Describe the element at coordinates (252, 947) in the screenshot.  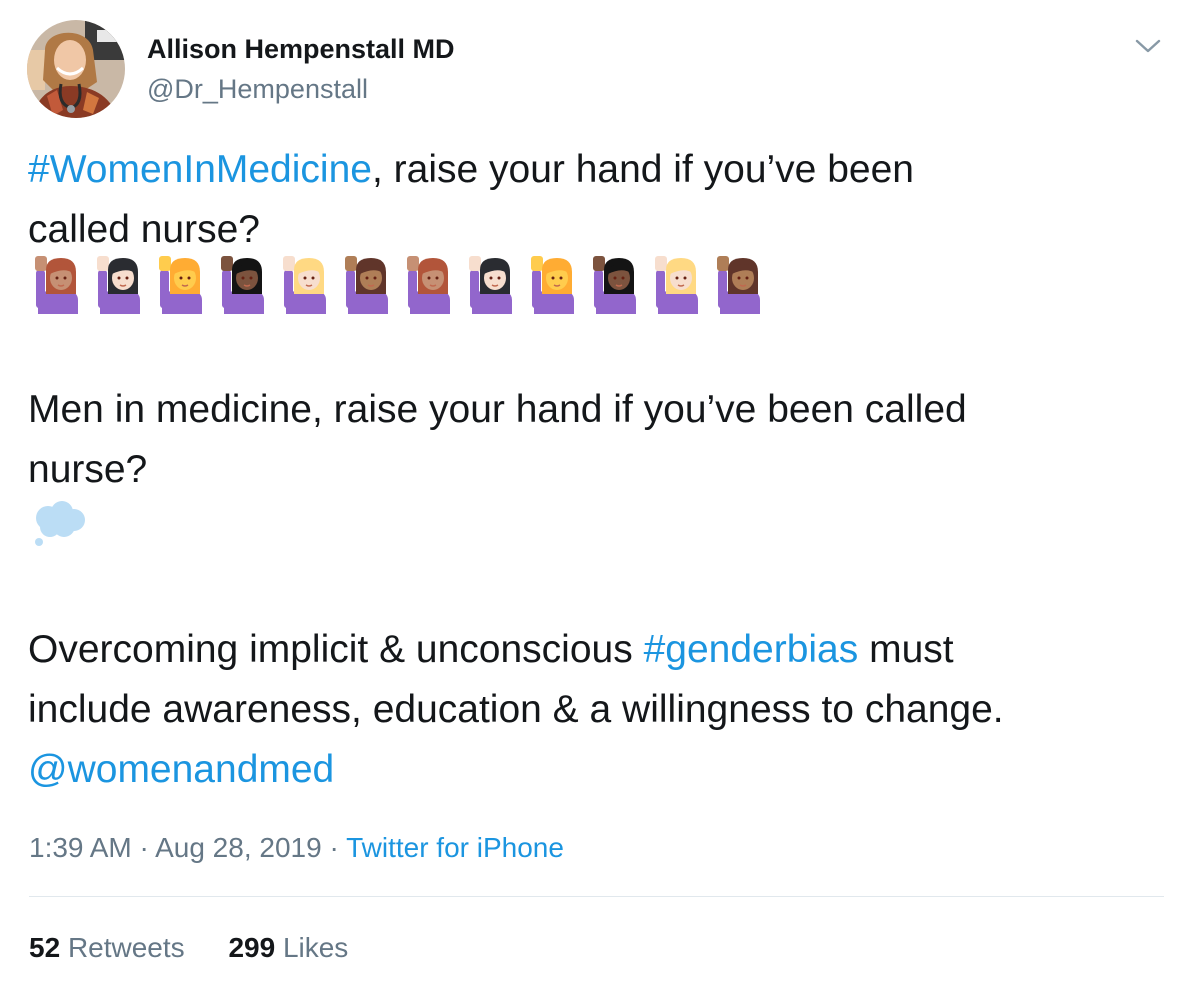
I see `likes-count: 299` at that location.